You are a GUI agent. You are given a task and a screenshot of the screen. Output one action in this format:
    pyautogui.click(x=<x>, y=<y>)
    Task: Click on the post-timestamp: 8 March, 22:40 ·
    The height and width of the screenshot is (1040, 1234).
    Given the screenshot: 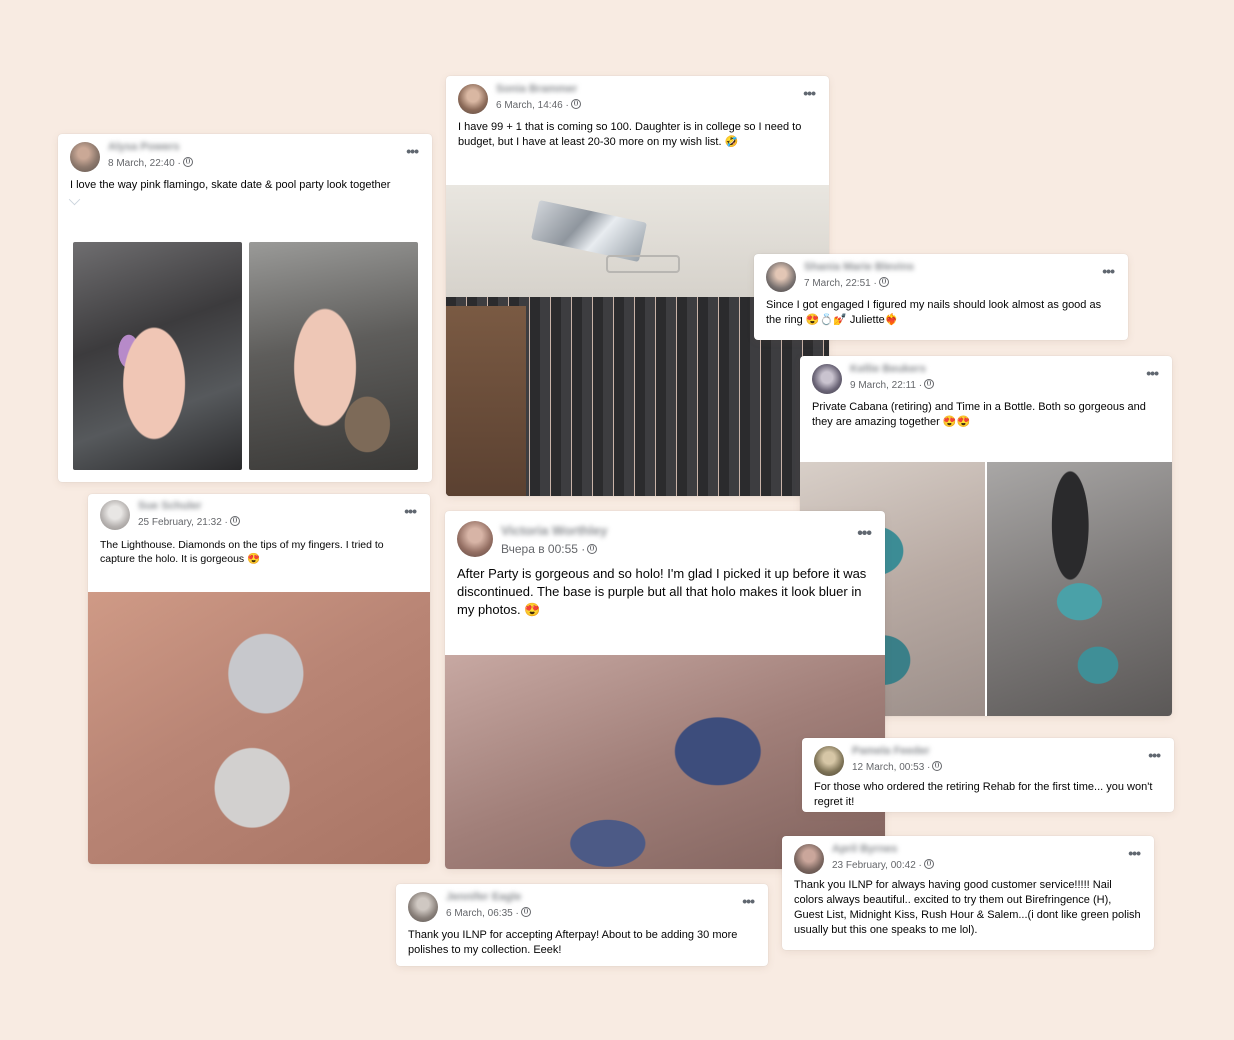 What is the action you would take?
    pyautogui.click(x=150, y=163)
    